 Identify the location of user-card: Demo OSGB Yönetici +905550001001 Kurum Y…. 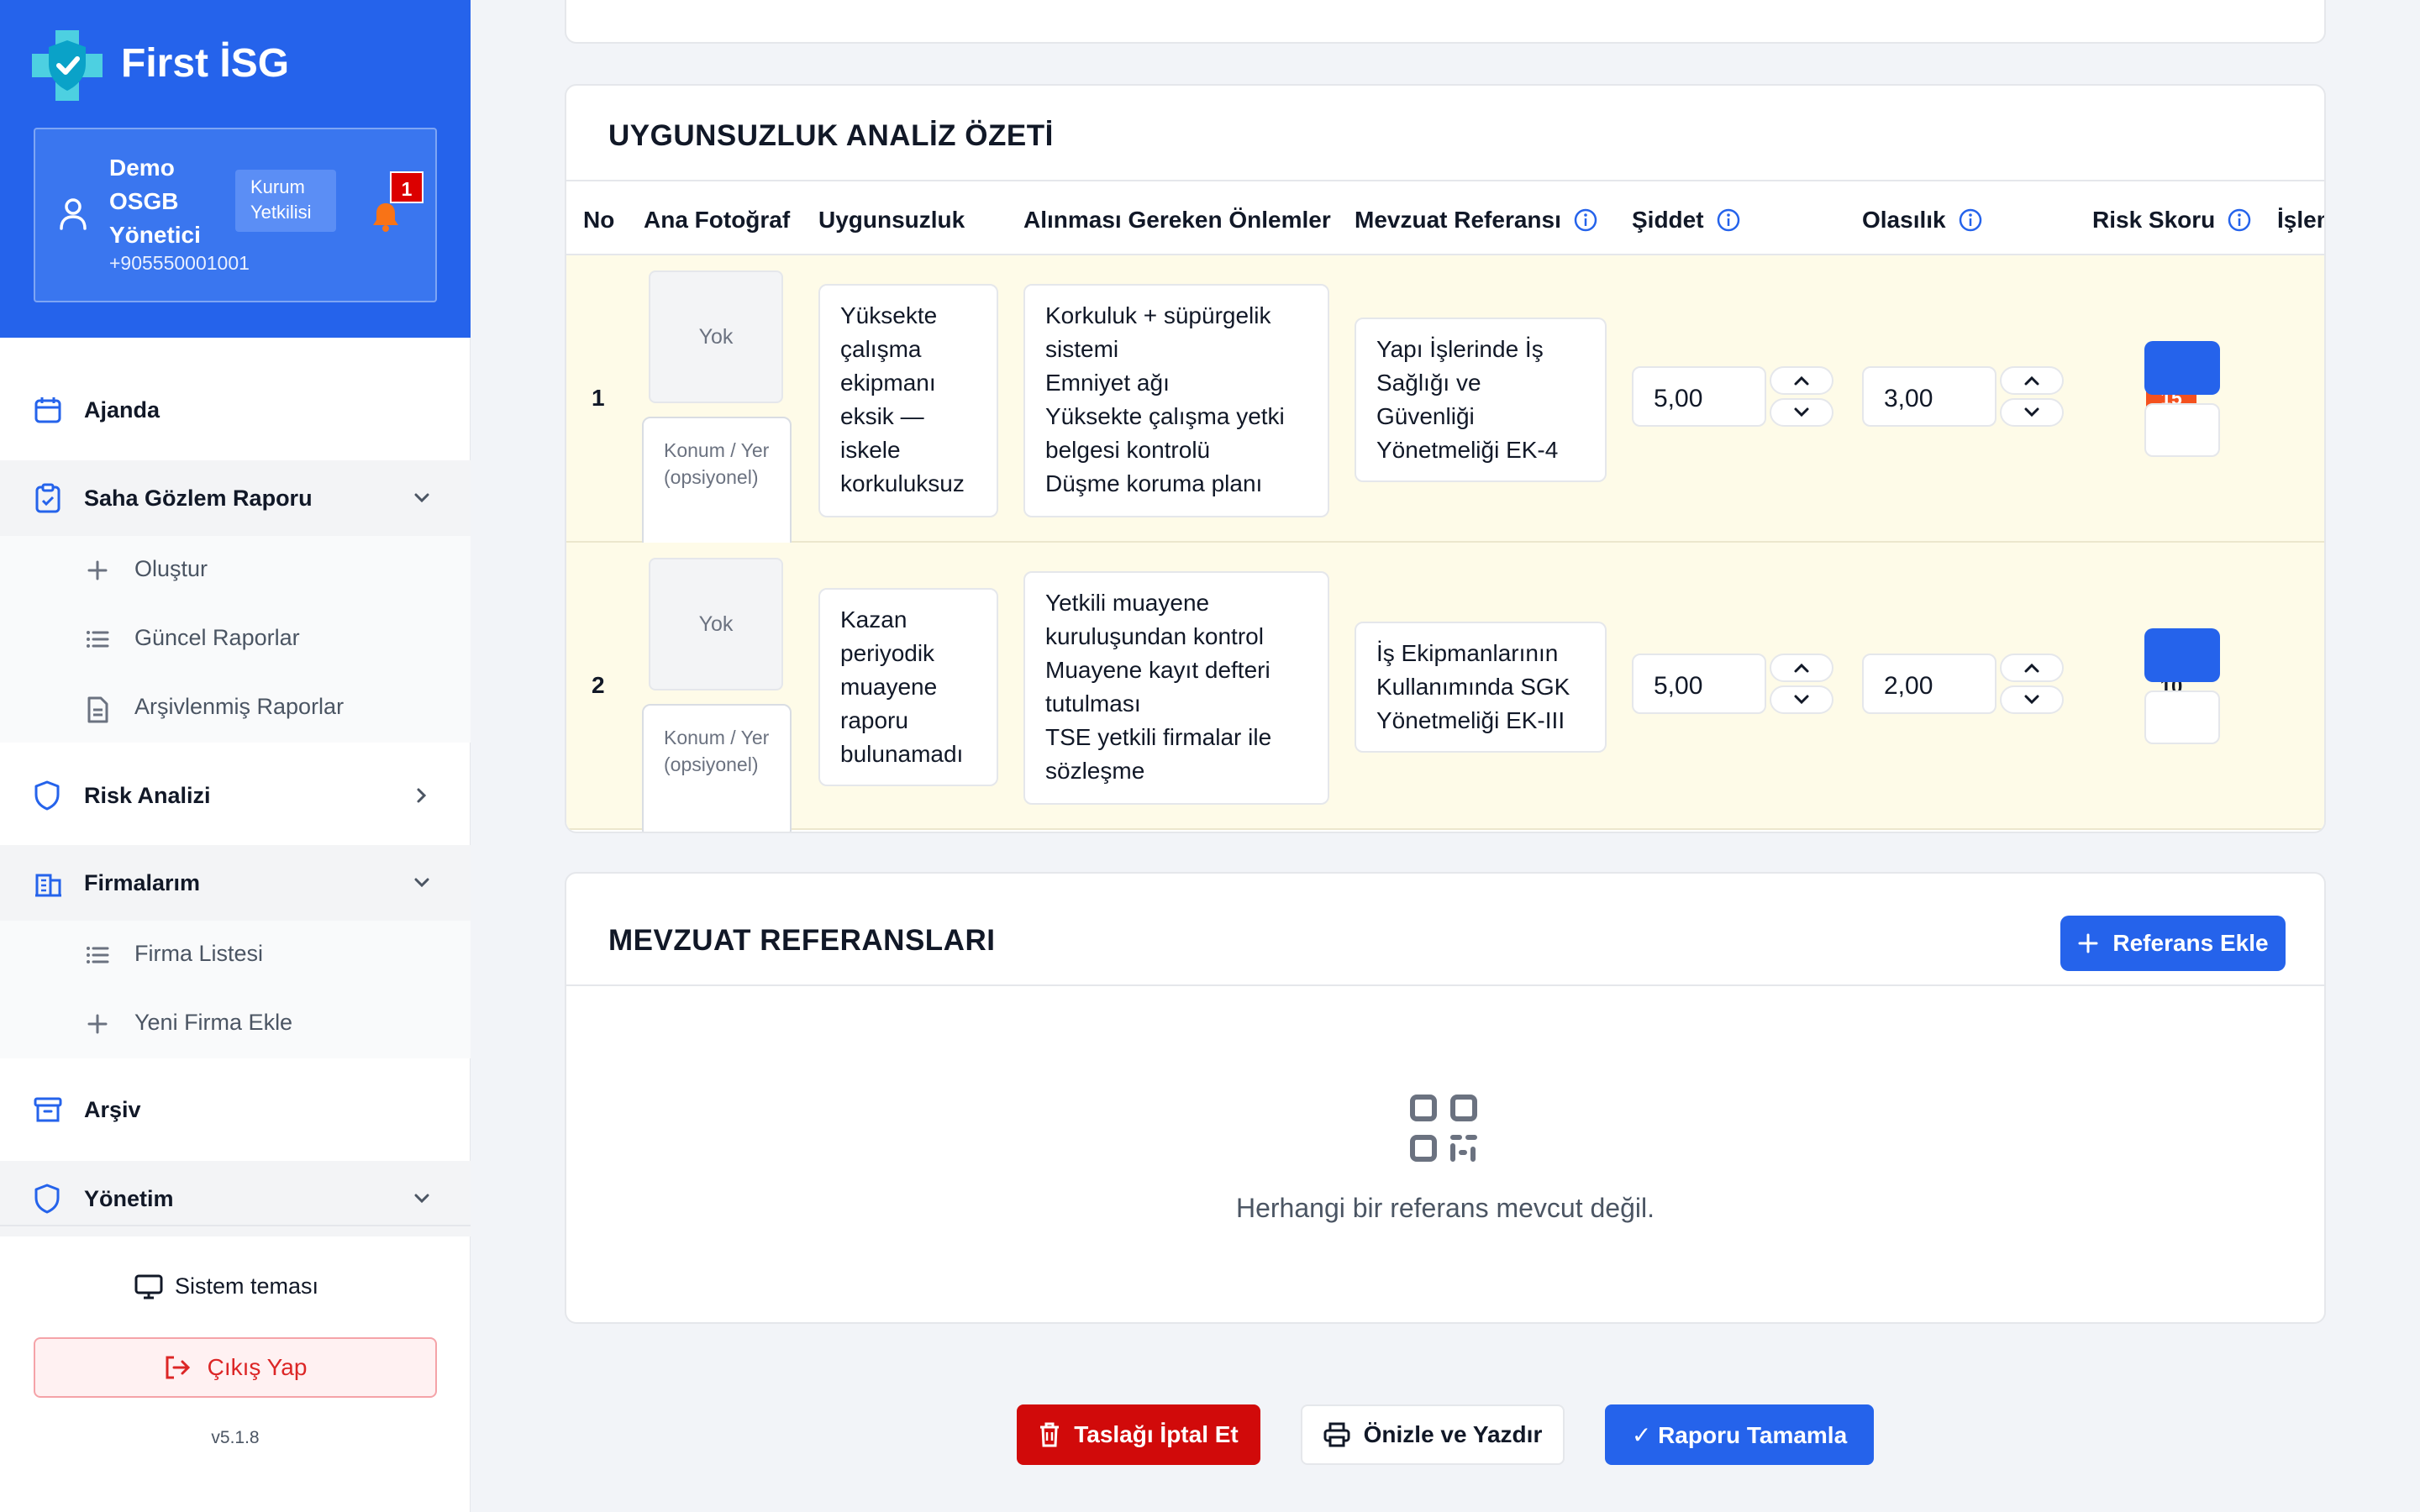
(235, 215).